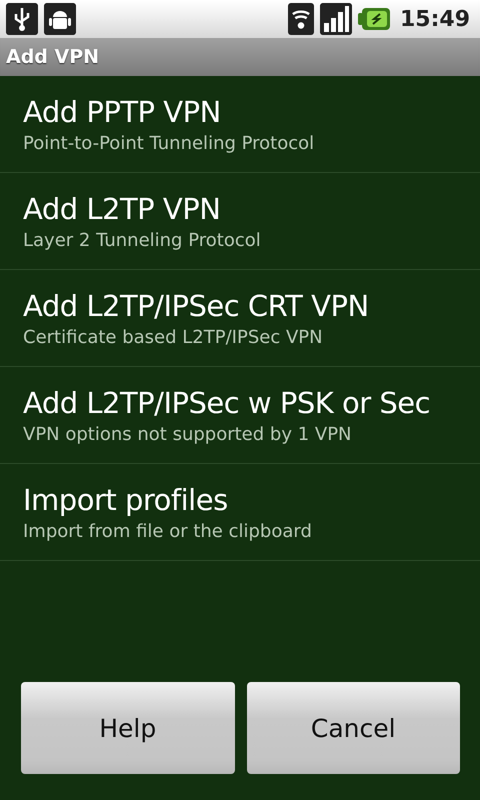  What do you see at coordinates (122, 111) in the screenshot?
I see `item-title: Add PPTP VPN` at bounding box center [122, 111].